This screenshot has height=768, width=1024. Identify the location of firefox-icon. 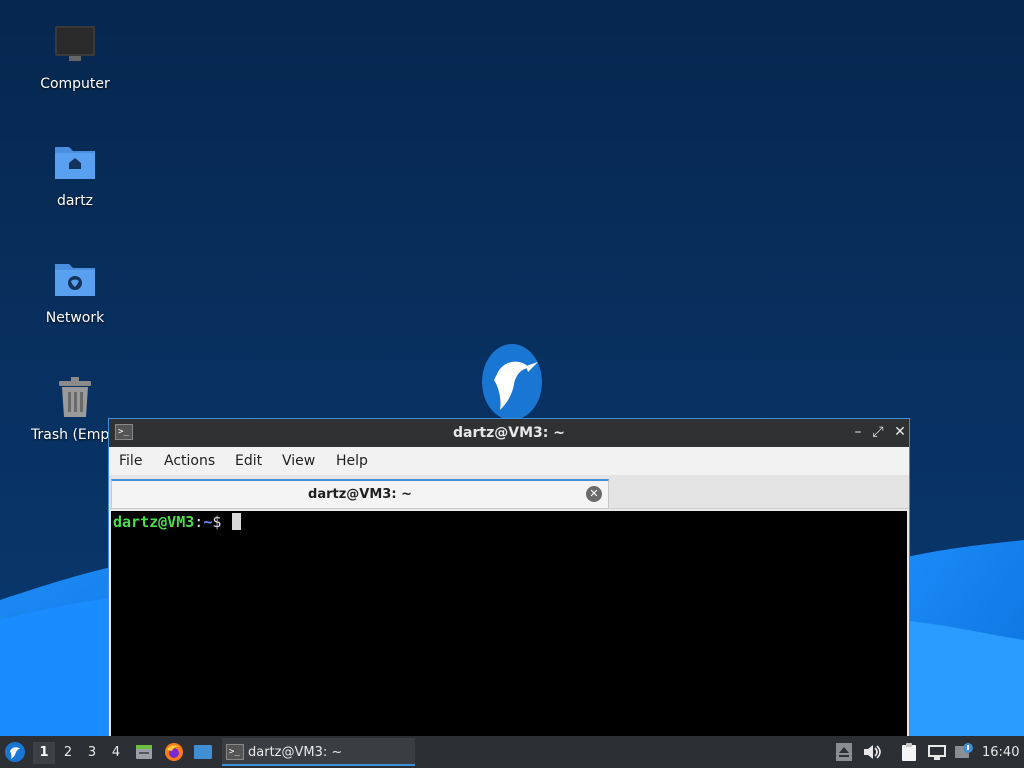
(174, 752).